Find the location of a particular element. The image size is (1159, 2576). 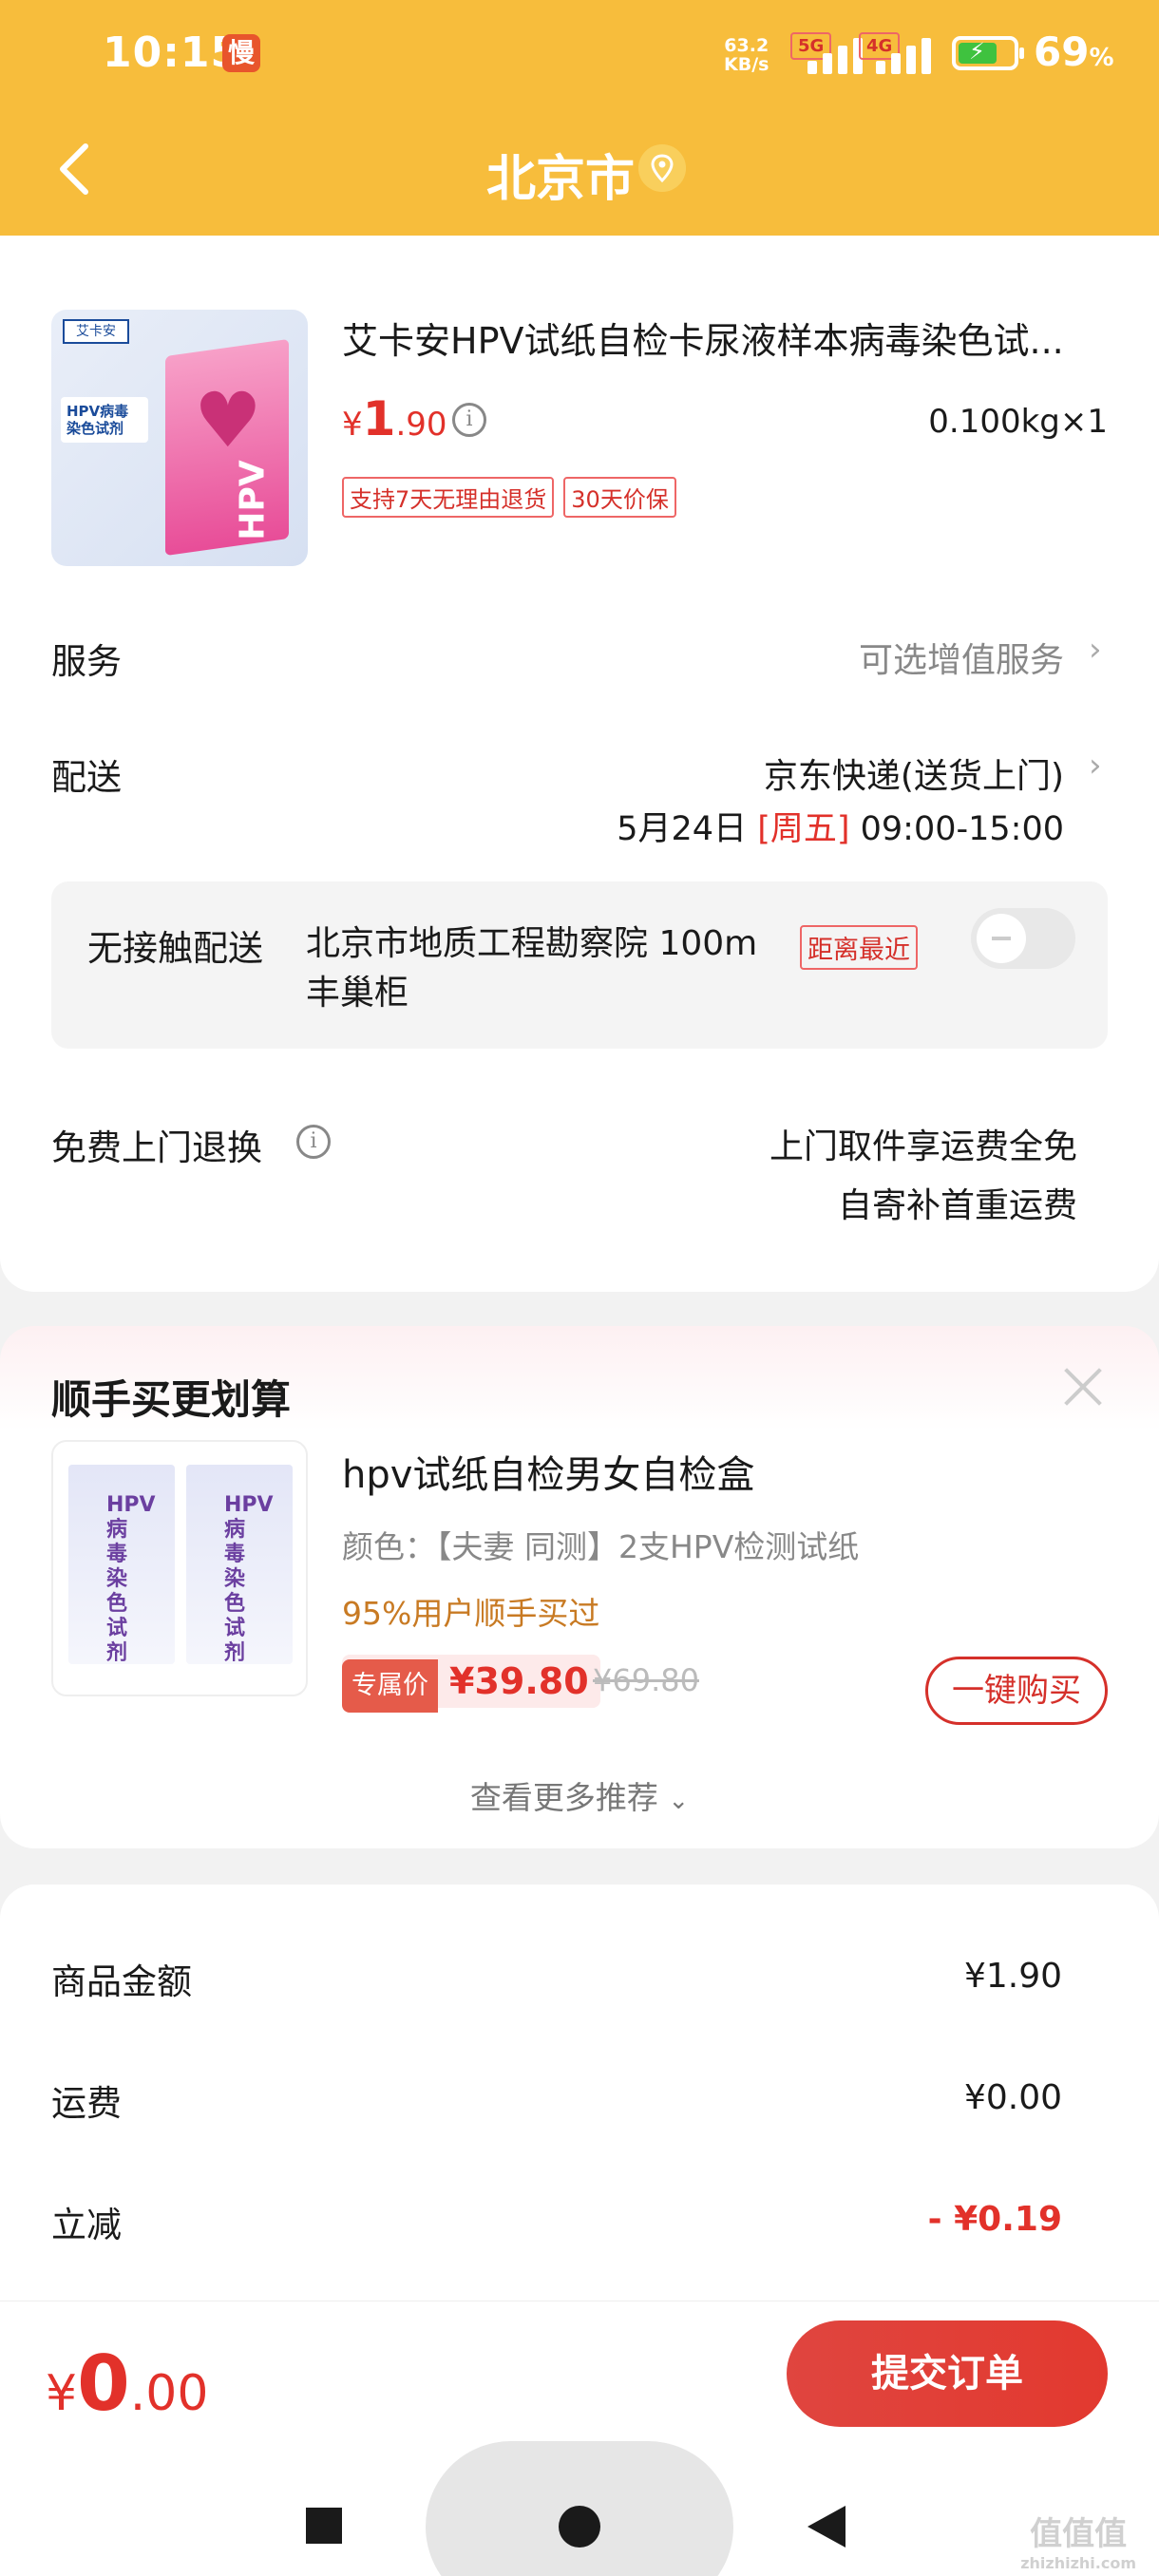

network-speed: 63.2 KB/s is located at coordinates (746, 55).